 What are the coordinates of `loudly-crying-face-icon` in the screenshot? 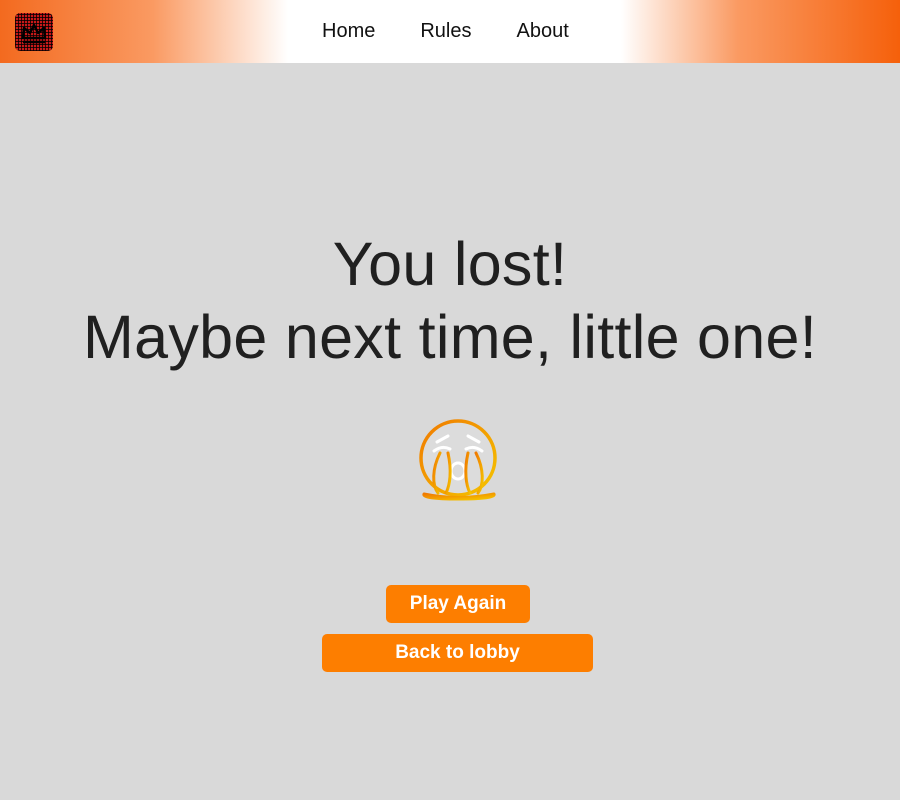 It's located at (459, 460).